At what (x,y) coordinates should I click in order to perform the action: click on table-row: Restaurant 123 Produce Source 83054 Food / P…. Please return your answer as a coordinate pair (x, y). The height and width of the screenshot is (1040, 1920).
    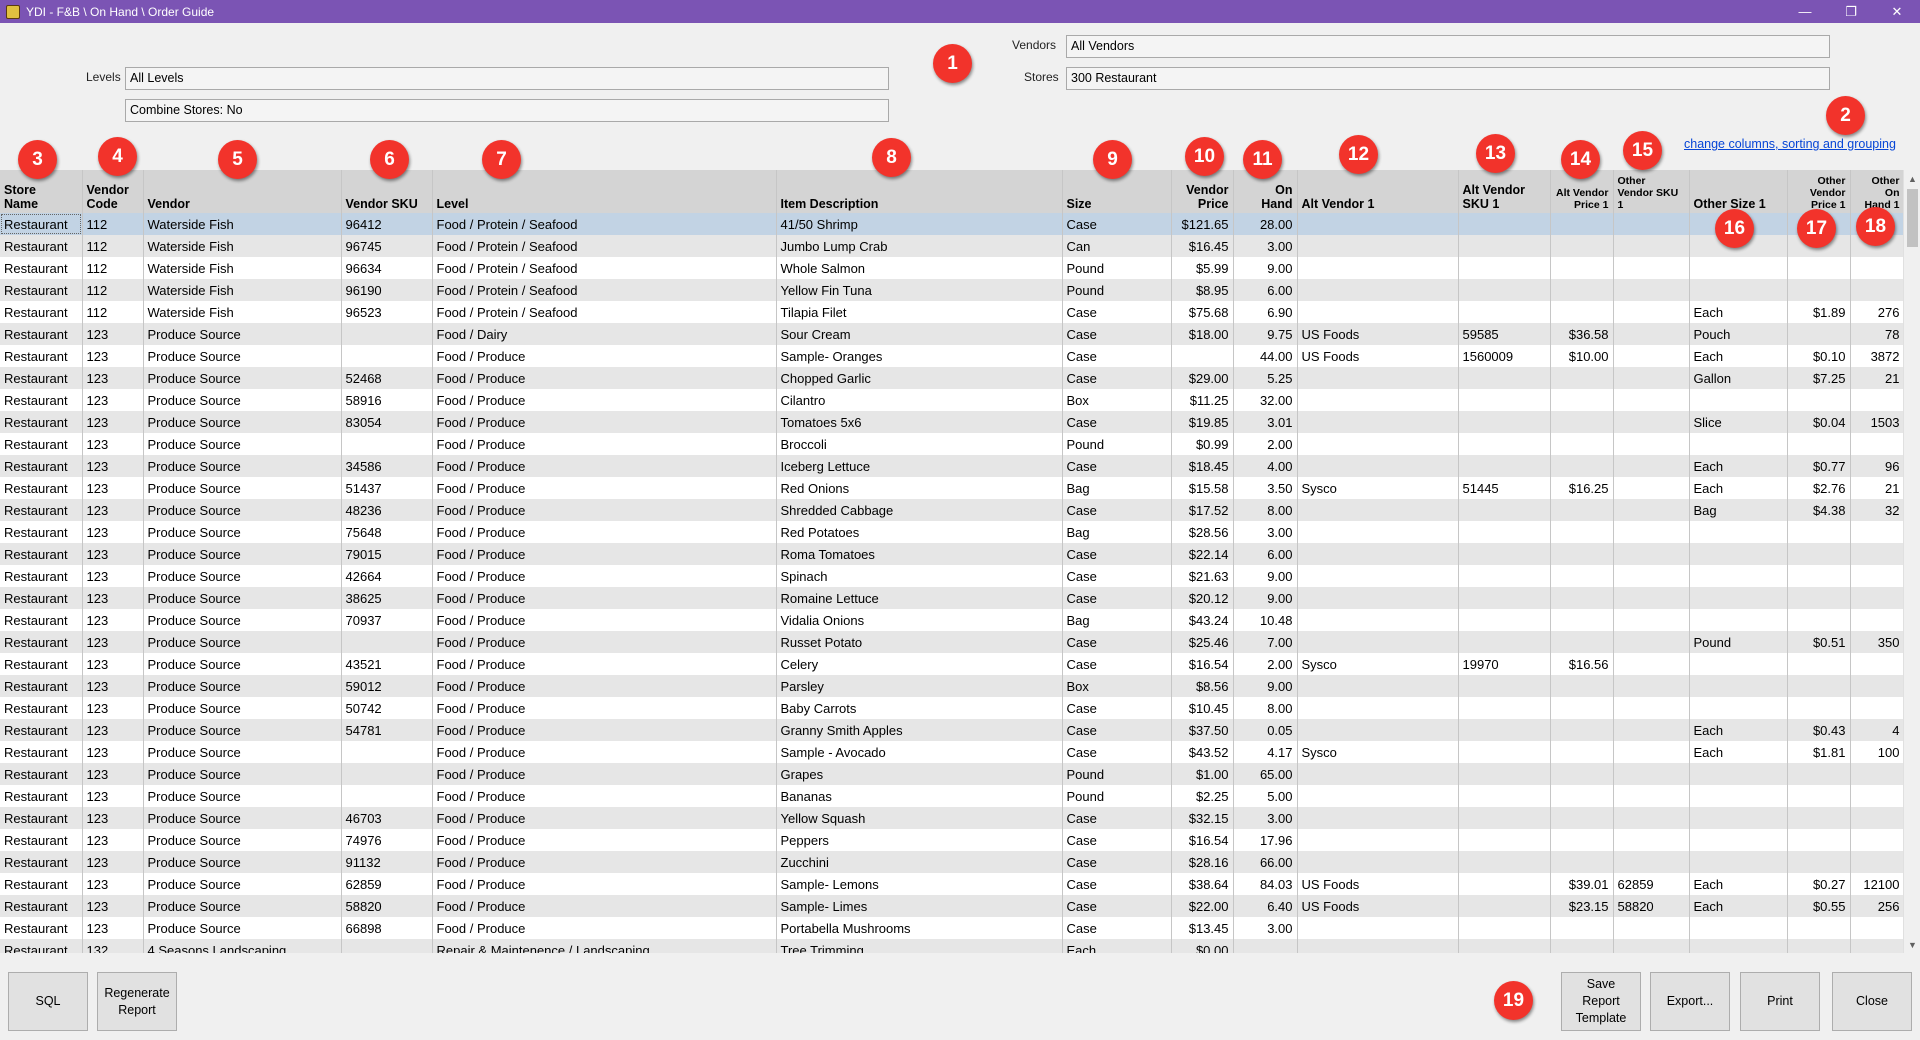
    Looking at the image, I should click on (952, 422).